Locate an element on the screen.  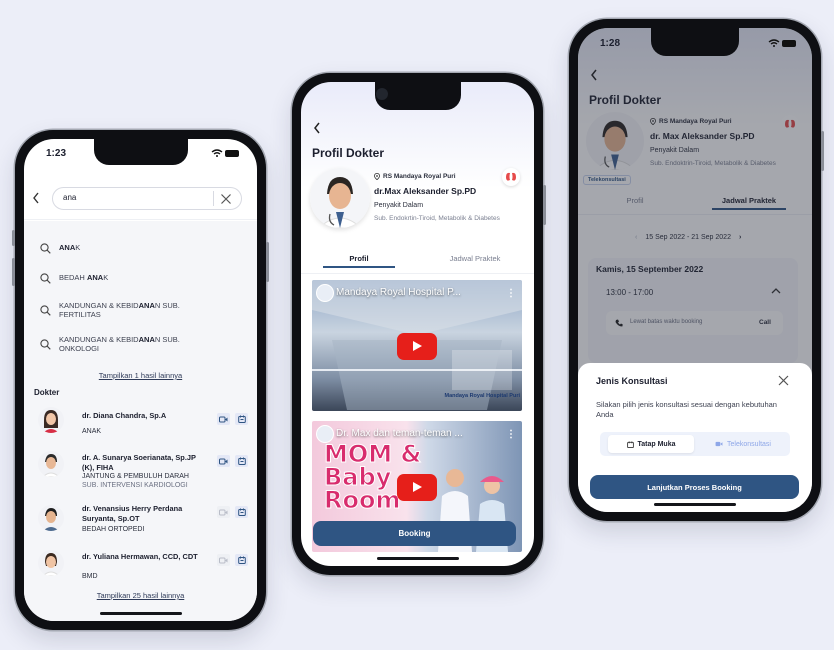
close-icon is located at coordinates (783, 380).